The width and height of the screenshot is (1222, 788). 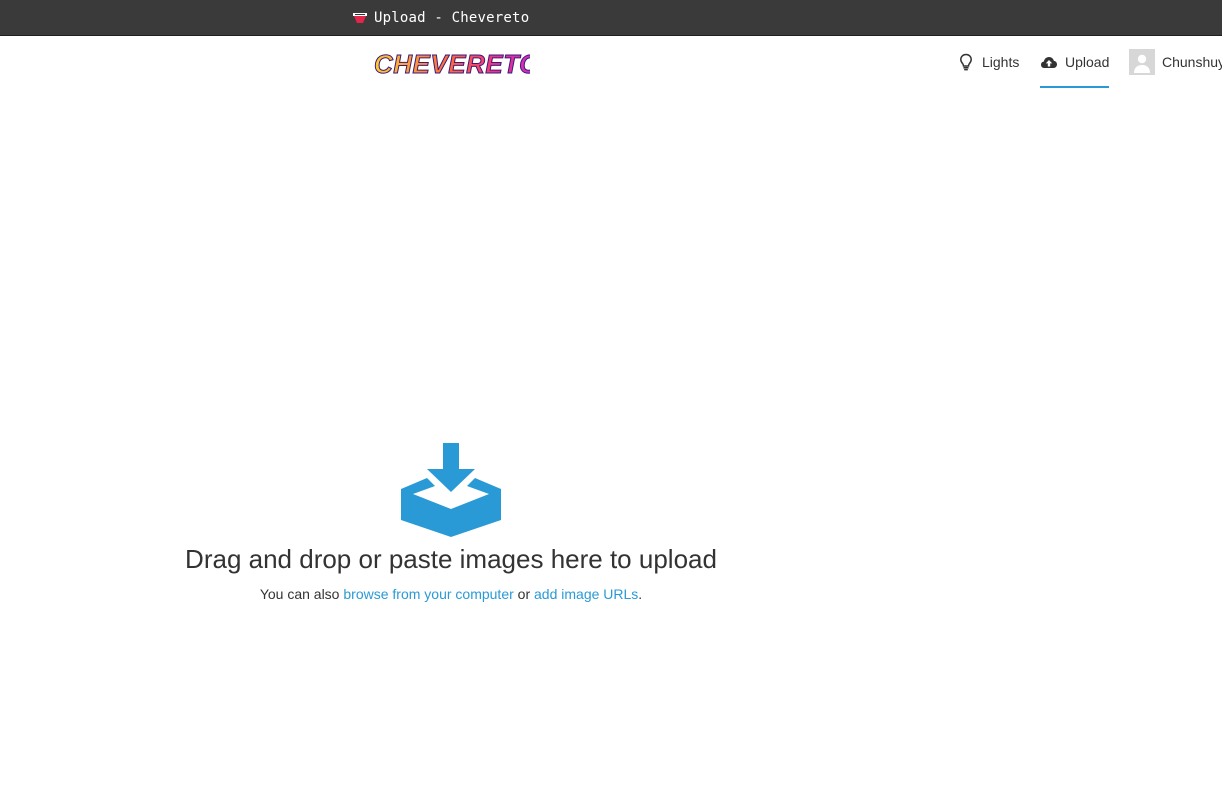 I want to click on site-header: CHEVERETO Lights Upload Chunshuy, so click(x=611, y=62).